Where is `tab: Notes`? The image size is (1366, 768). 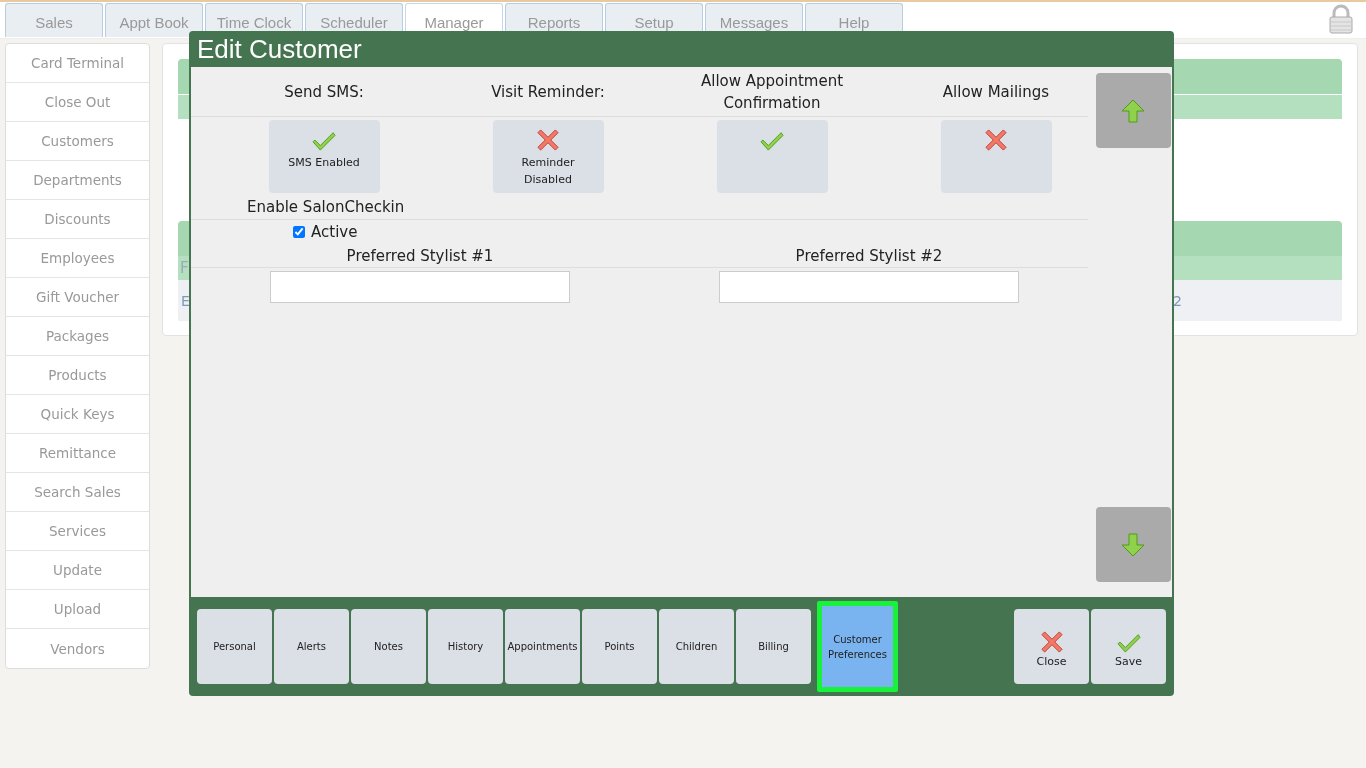
tab: Notes is located at coordinates (388, 646).